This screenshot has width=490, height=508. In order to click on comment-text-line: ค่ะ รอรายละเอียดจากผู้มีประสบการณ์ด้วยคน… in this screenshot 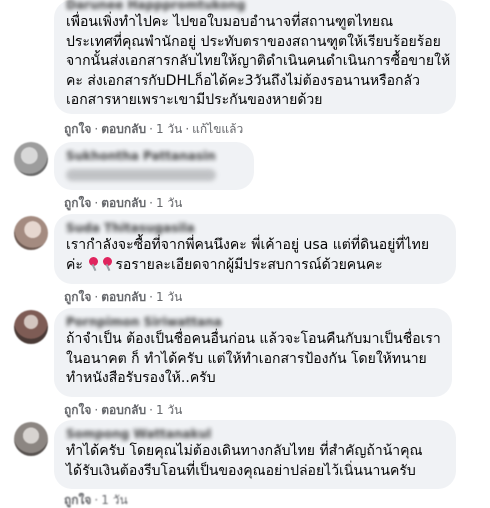, I will do `click(255, 266)`.